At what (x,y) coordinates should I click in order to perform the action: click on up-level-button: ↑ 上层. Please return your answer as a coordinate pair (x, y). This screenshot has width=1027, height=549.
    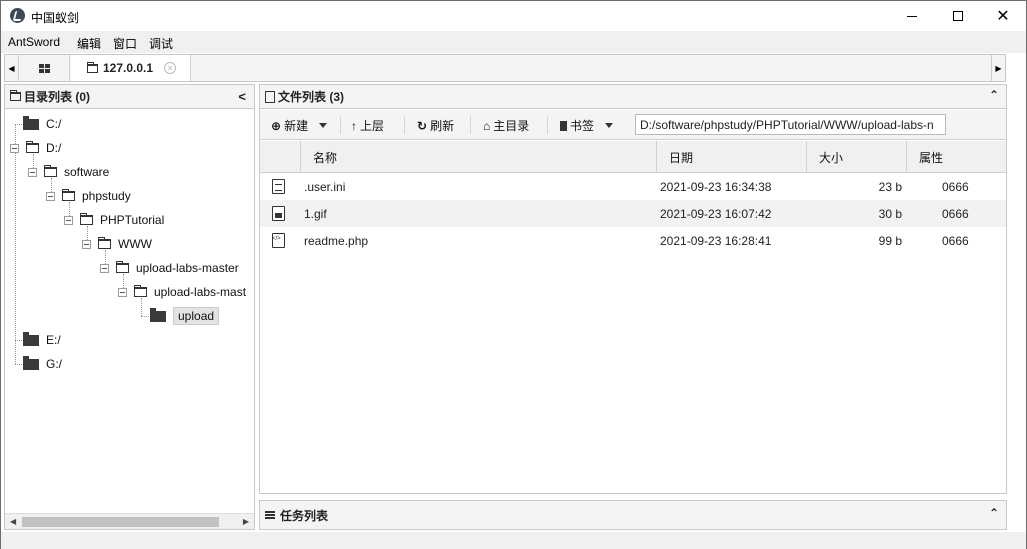
    Looking at the image, I should click on (367, 125).